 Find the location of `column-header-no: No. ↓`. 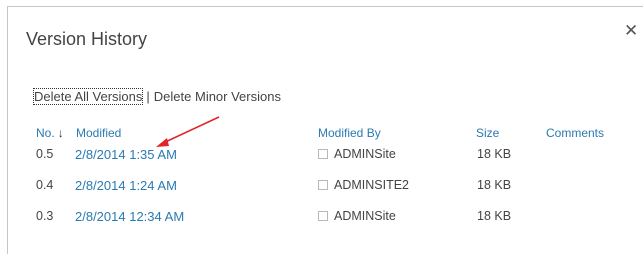

column-header-no: No. ↓ is located at coordinates (50, 133).